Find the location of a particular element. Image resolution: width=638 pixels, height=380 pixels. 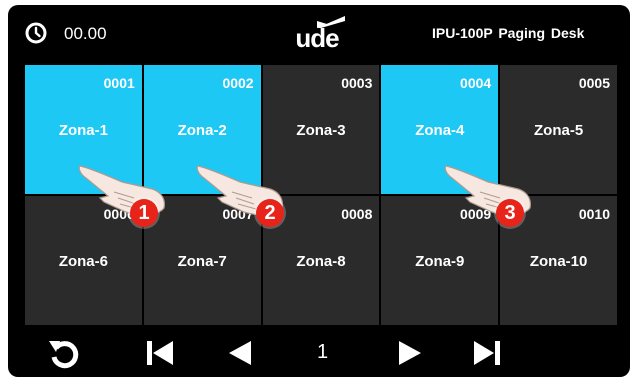

zone-button-6: 0006 Zona-6 is located at coordinates (83, 260).